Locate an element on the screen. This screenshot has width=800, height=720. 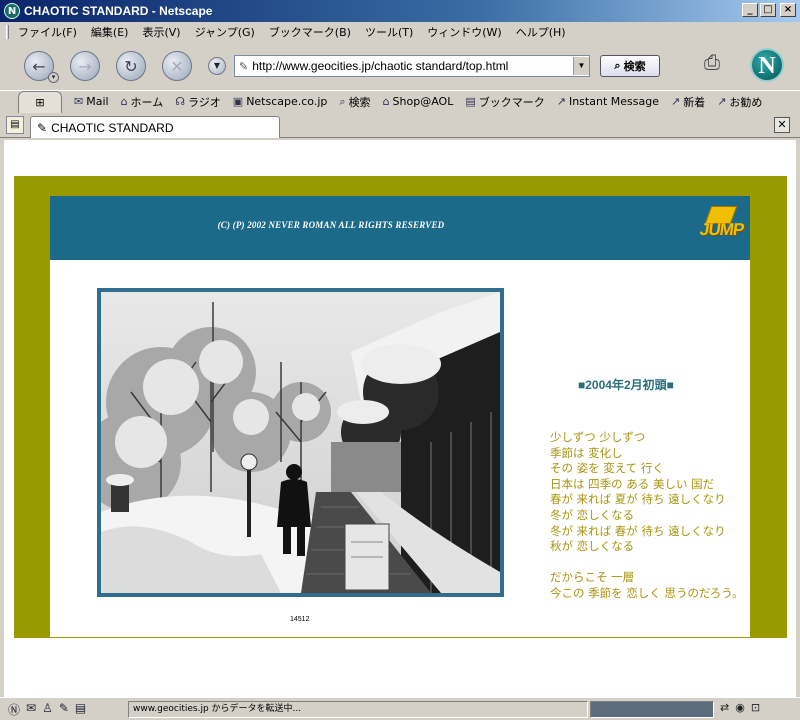
toolbar-grip is located at coordinates (7, 32).